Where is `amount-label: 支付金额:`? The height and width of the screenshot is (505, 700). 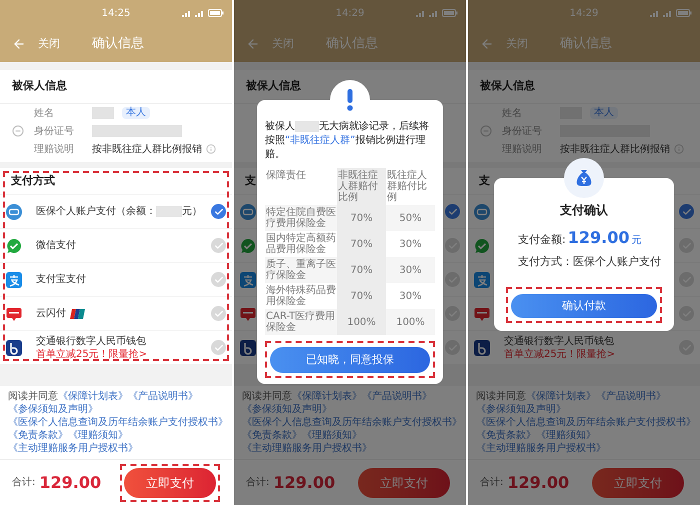 amount-label: 支付金额: is located at coordinates (542, 240).